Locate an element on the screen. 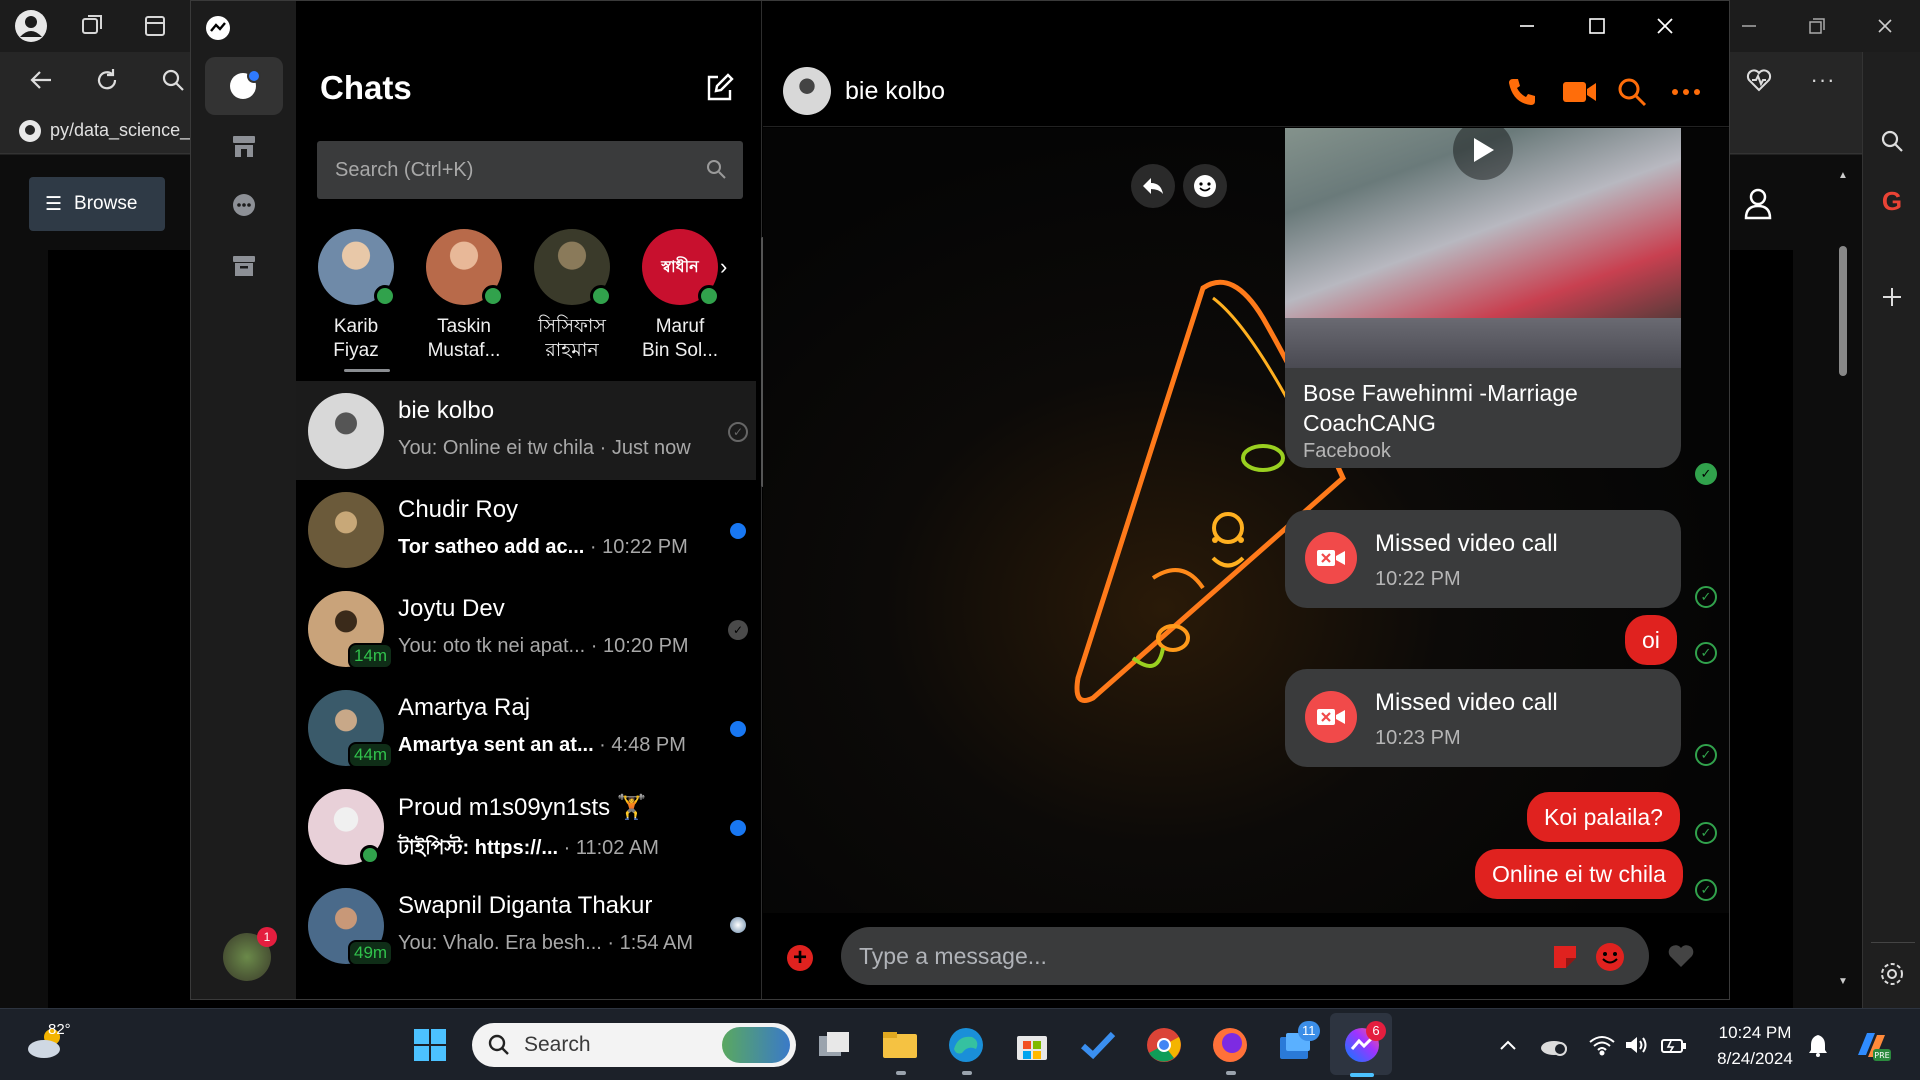  reload-icon is located at coordinates (107, 80).